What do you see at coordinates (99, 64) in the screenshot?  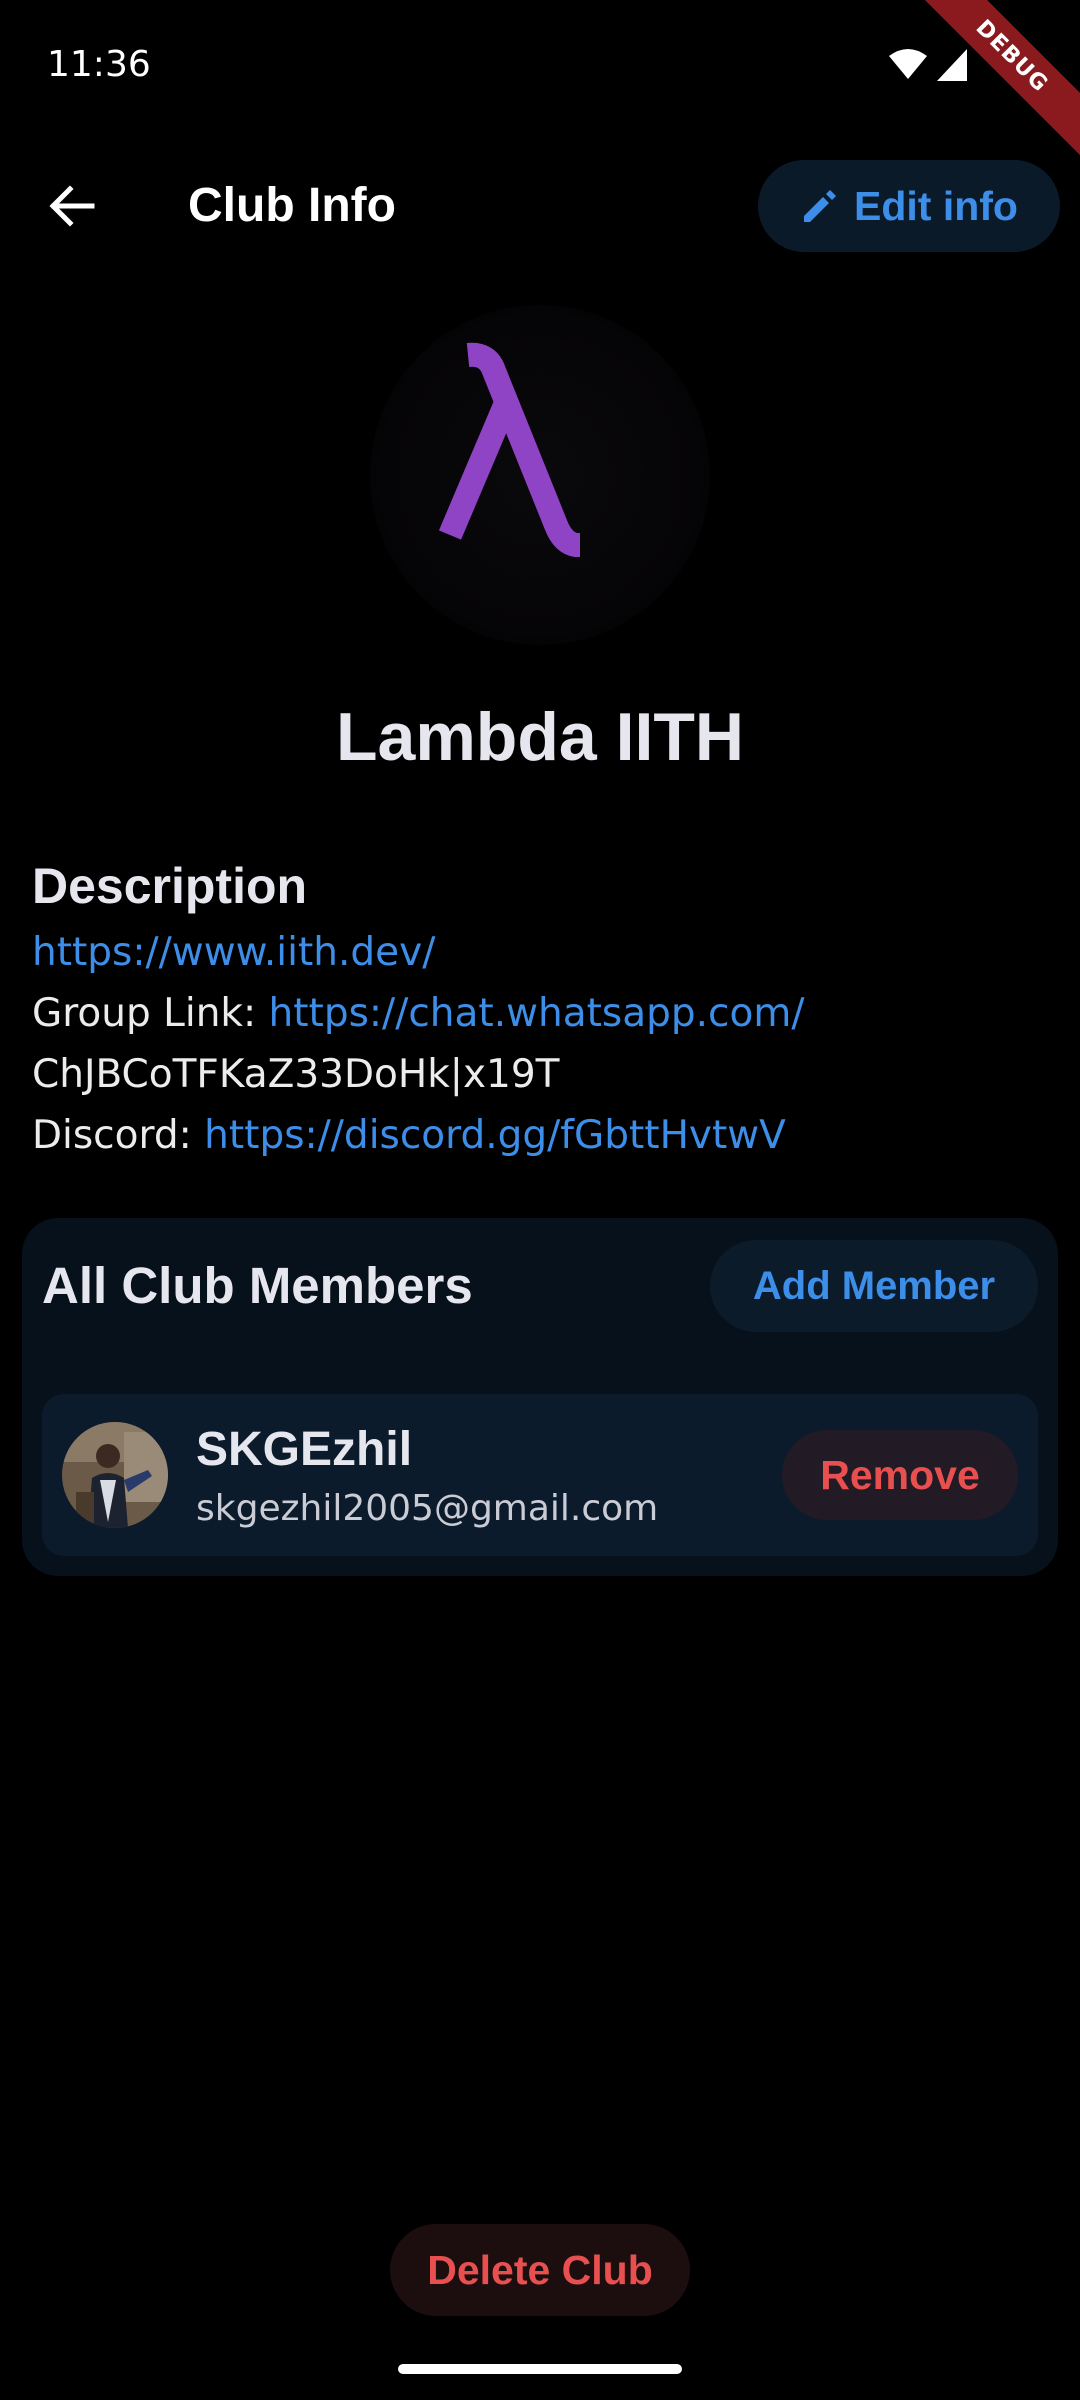 I see `status-time: 11:36` at bounding box center [99, 64].